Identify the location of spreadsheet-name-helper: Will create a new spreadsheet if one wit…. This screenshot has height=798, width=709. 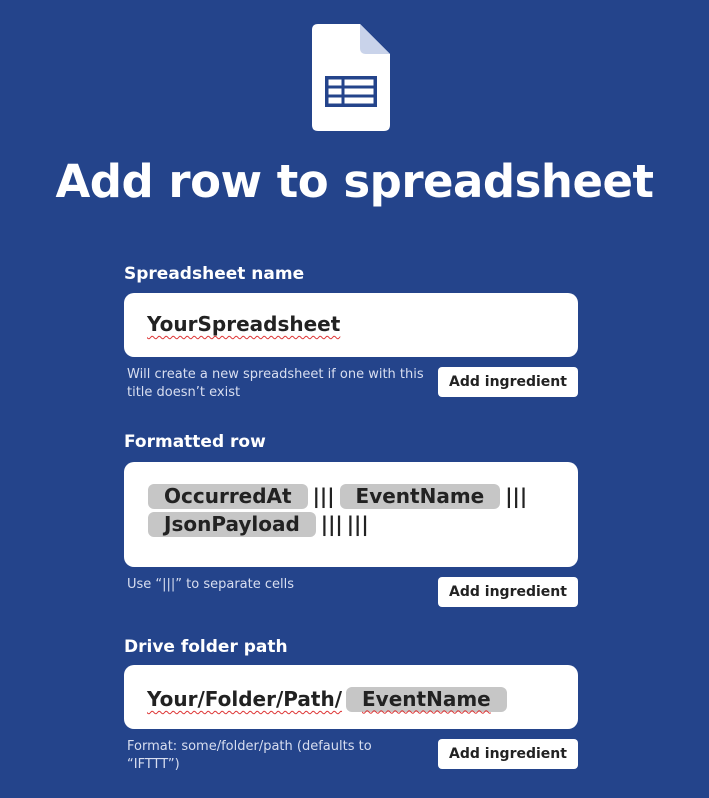
(275, 383).